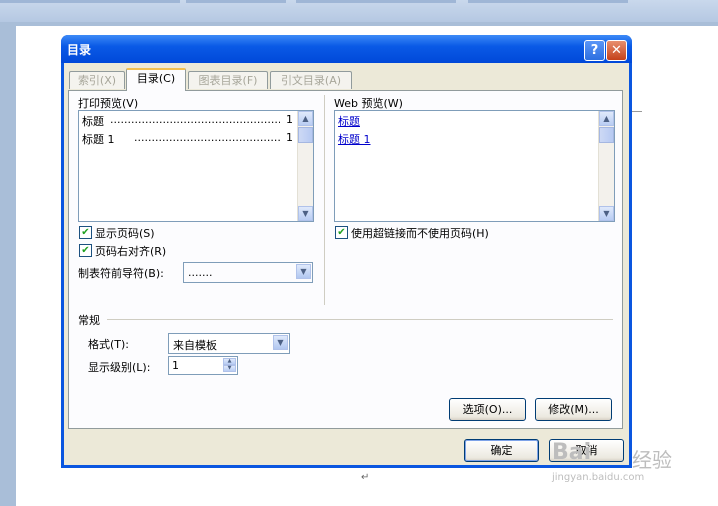 The image size is (718, 506). What do you see at coordinates (360, 319) in the screenshot?
I see `section-divider` at bounding box center [360, 319].